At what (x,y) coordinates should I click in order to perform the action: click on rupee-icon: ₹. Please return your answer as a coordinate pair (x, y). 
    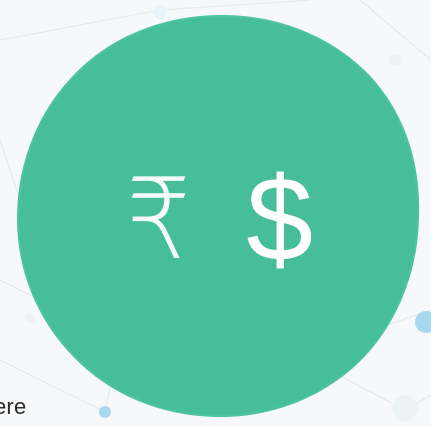
    Looking at the image, I should click on (158, 220).